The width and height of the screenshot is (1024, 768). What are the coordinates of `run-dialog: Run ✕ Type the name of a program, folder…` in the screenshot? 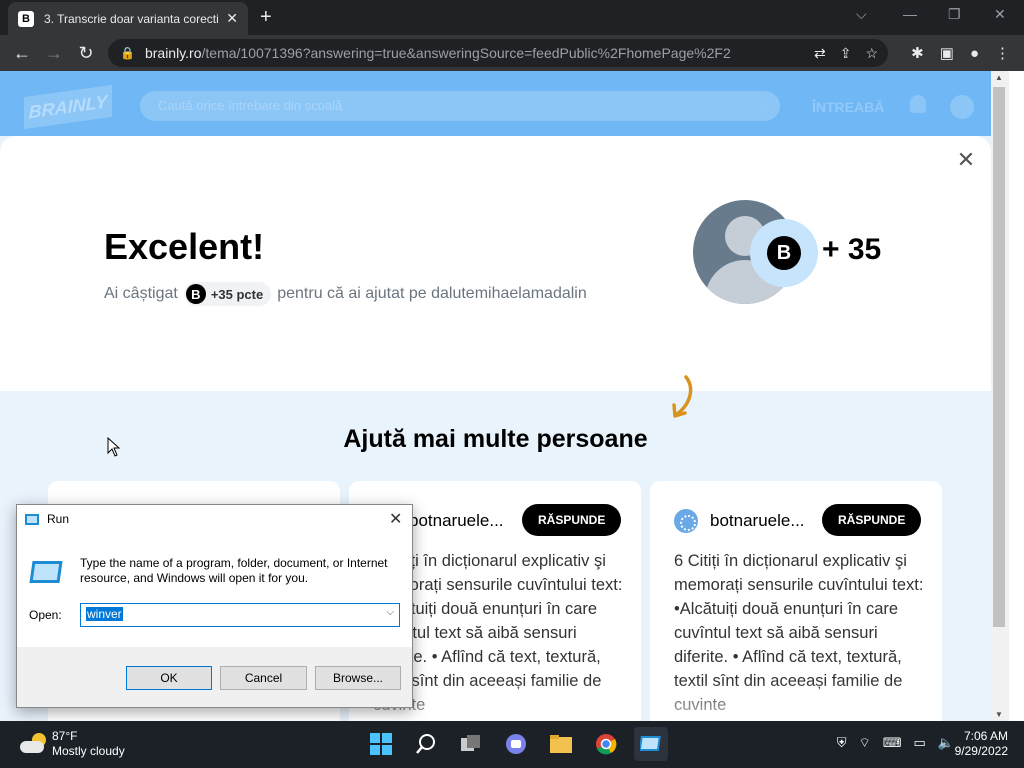 It's located at (214, 606).